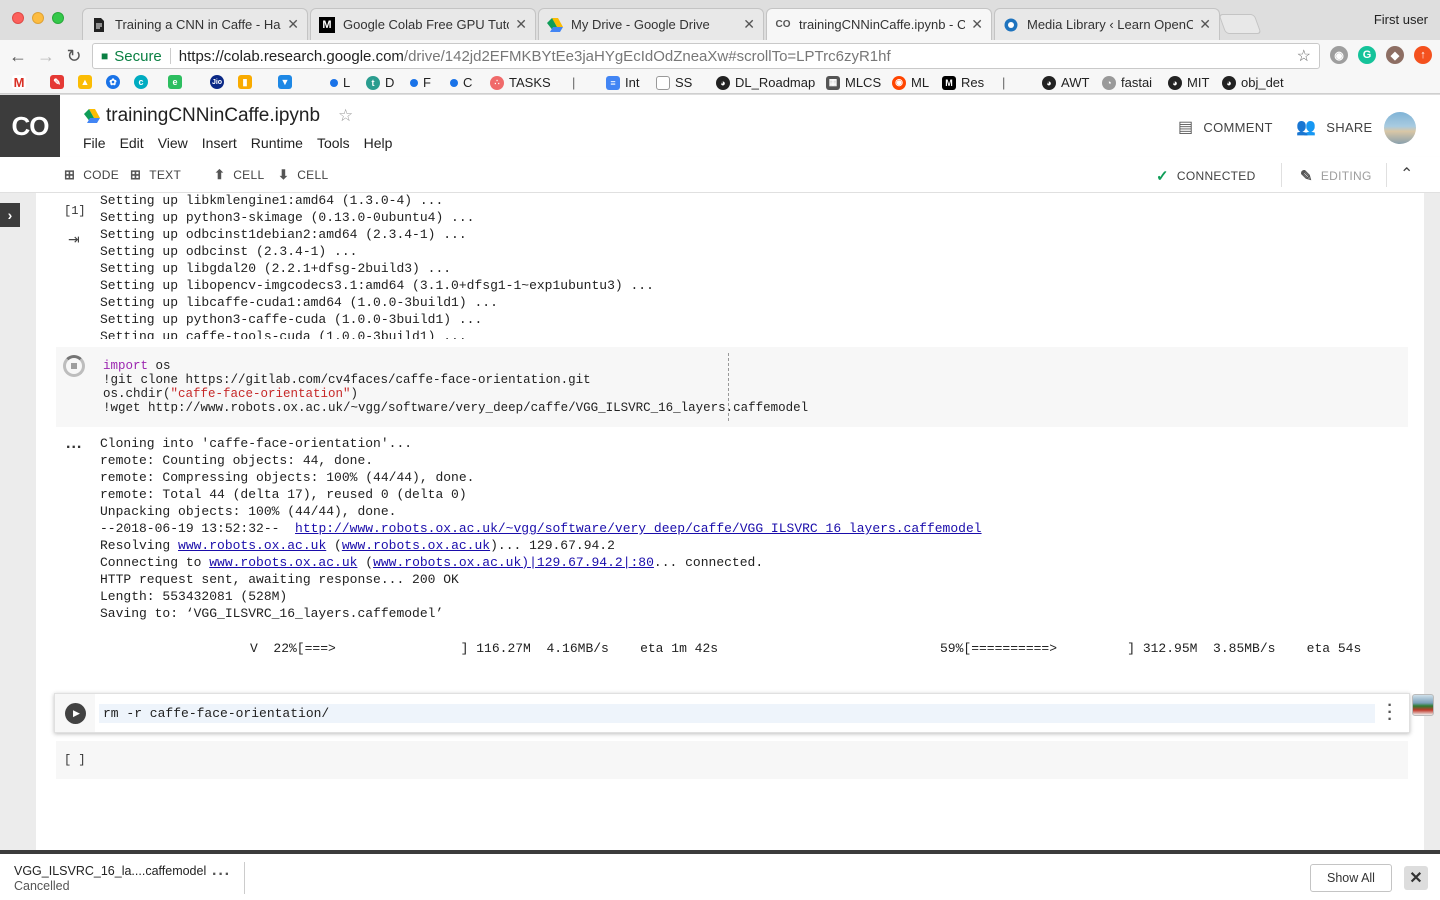 The height and width of the screenshot is (900, 1440). What do you see at coordinates (155, 175) in the screenshot?
I see `add-text-button: ⊞ TEXT` at bounding box center [155, 175].